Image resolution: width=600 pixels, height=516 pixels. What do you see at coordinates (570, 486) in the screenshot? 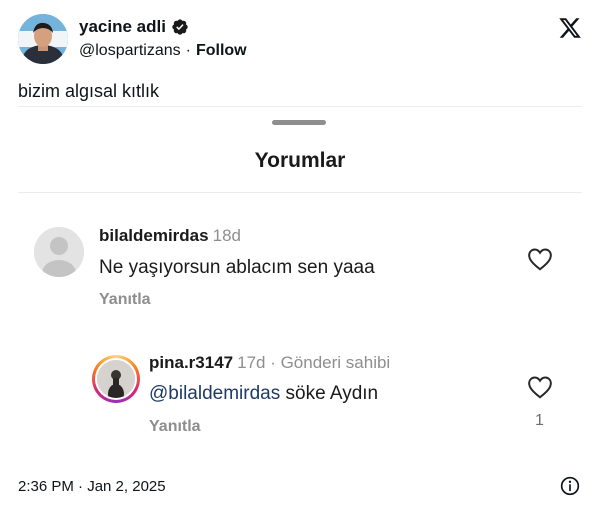
I see `info-icon` at bounding box center [570, 486].